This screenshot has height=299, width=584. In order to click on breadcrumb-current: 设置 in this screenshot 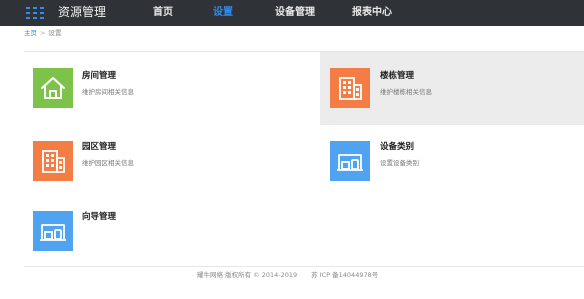, I will do `click(55, 33)`.